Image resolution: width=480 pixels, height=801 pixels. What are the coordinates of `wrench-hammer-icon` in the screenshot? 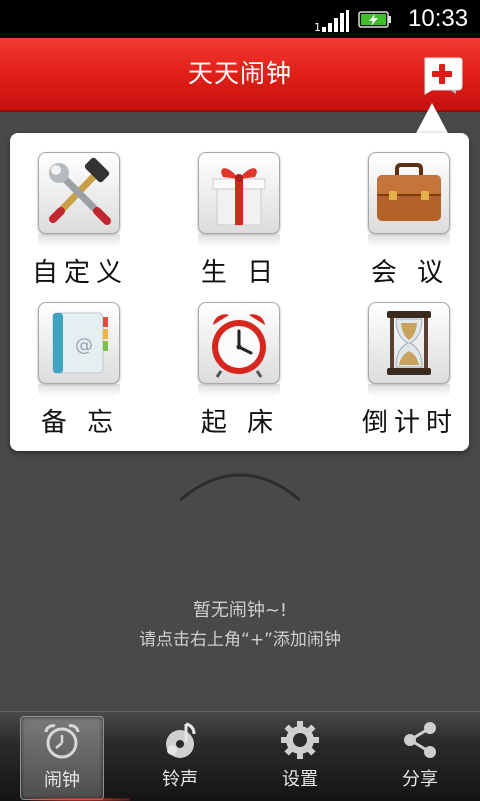 It's located at (80, 191).